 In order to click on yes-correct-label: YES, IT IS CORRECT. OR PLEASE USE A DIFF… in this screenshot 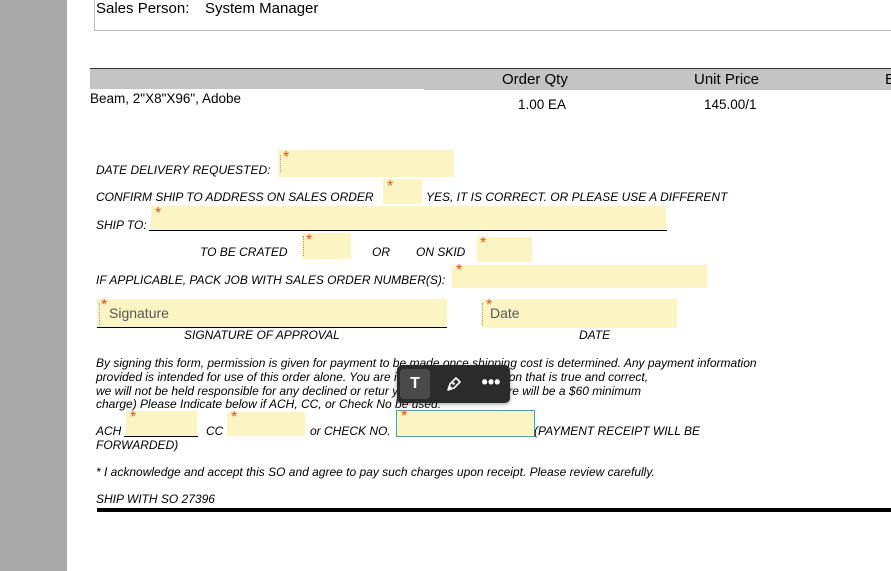, I will do `click(577, 197)`.